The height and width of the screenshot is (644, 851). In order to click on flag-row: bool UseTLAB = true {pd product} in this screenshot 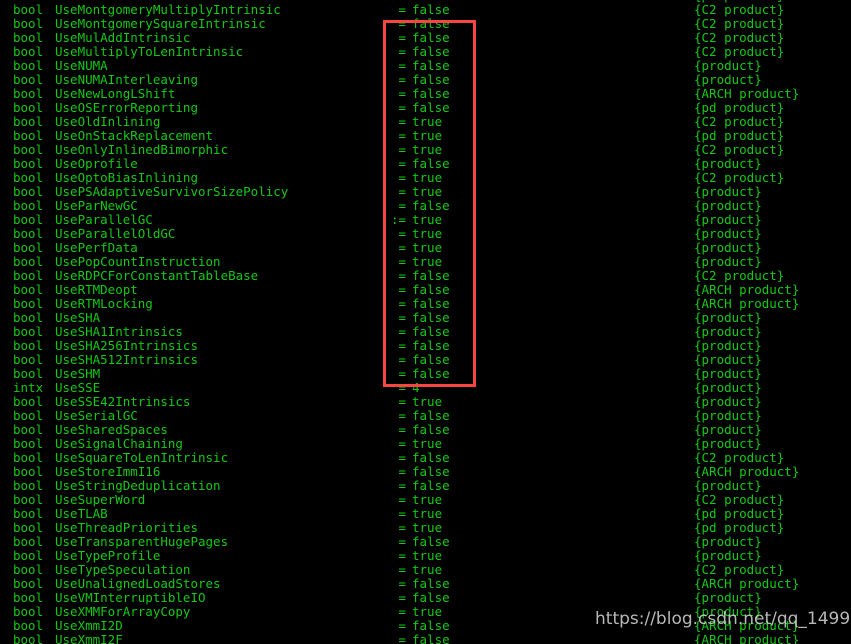, I will do `click(425, 514)`.